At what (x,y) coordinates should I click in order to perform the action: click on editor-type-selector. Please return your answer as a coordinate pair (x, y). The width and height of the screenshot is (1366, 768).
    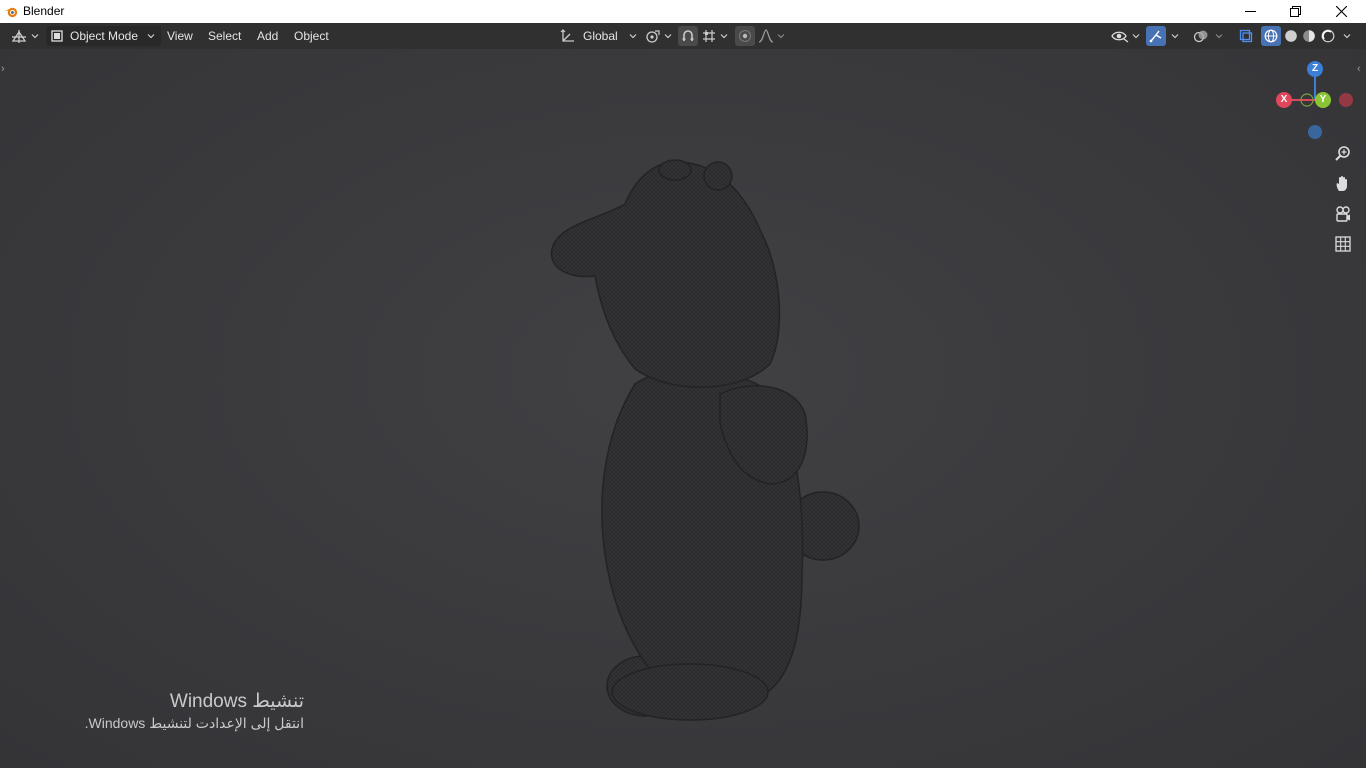
    Looking at the image, I should click on (24, 36).